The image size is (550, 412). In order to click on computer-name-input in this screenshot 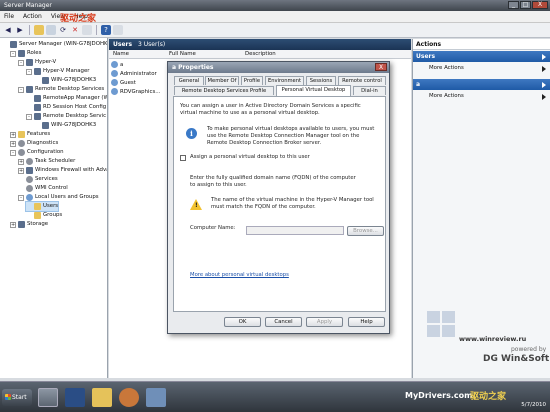, I will do `click(295, 230)`.